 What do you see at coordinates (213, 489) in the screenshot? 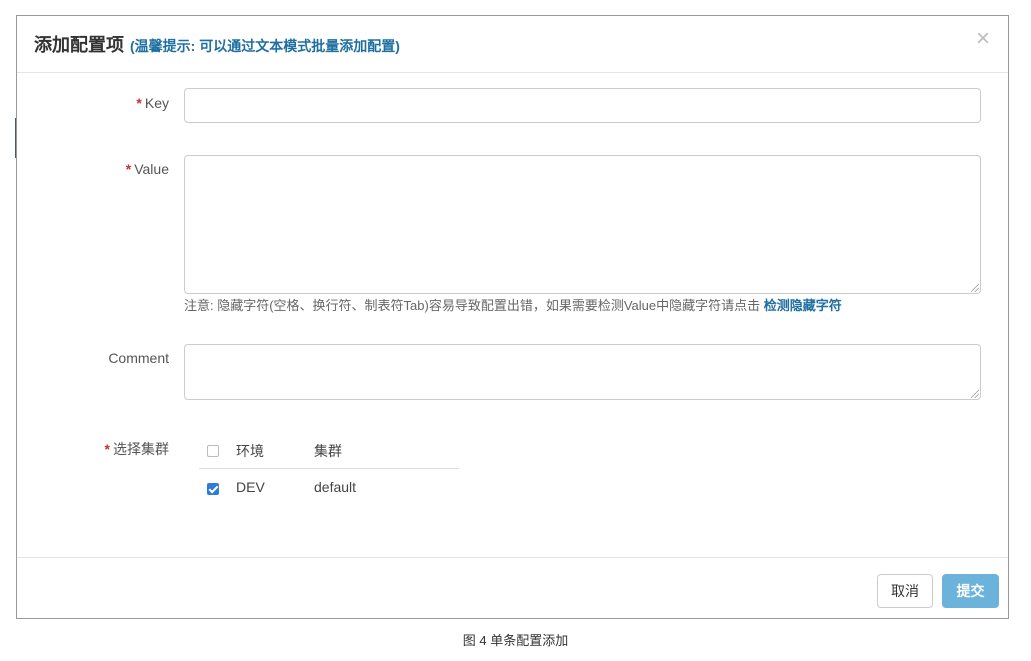
I see `row-checkbox` at bounding box center [213, 489].